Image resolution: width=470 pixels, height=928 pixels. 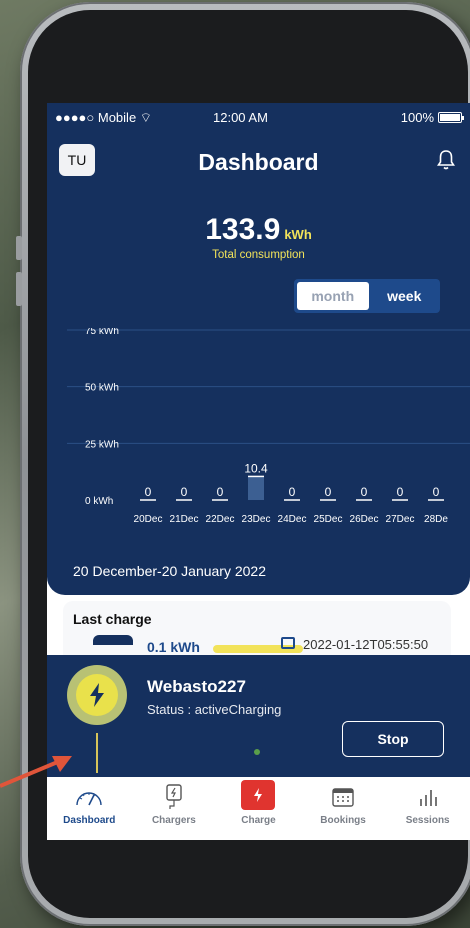 I want to click on y-tick-label: 0 kWh, so click(x=99, y=501).